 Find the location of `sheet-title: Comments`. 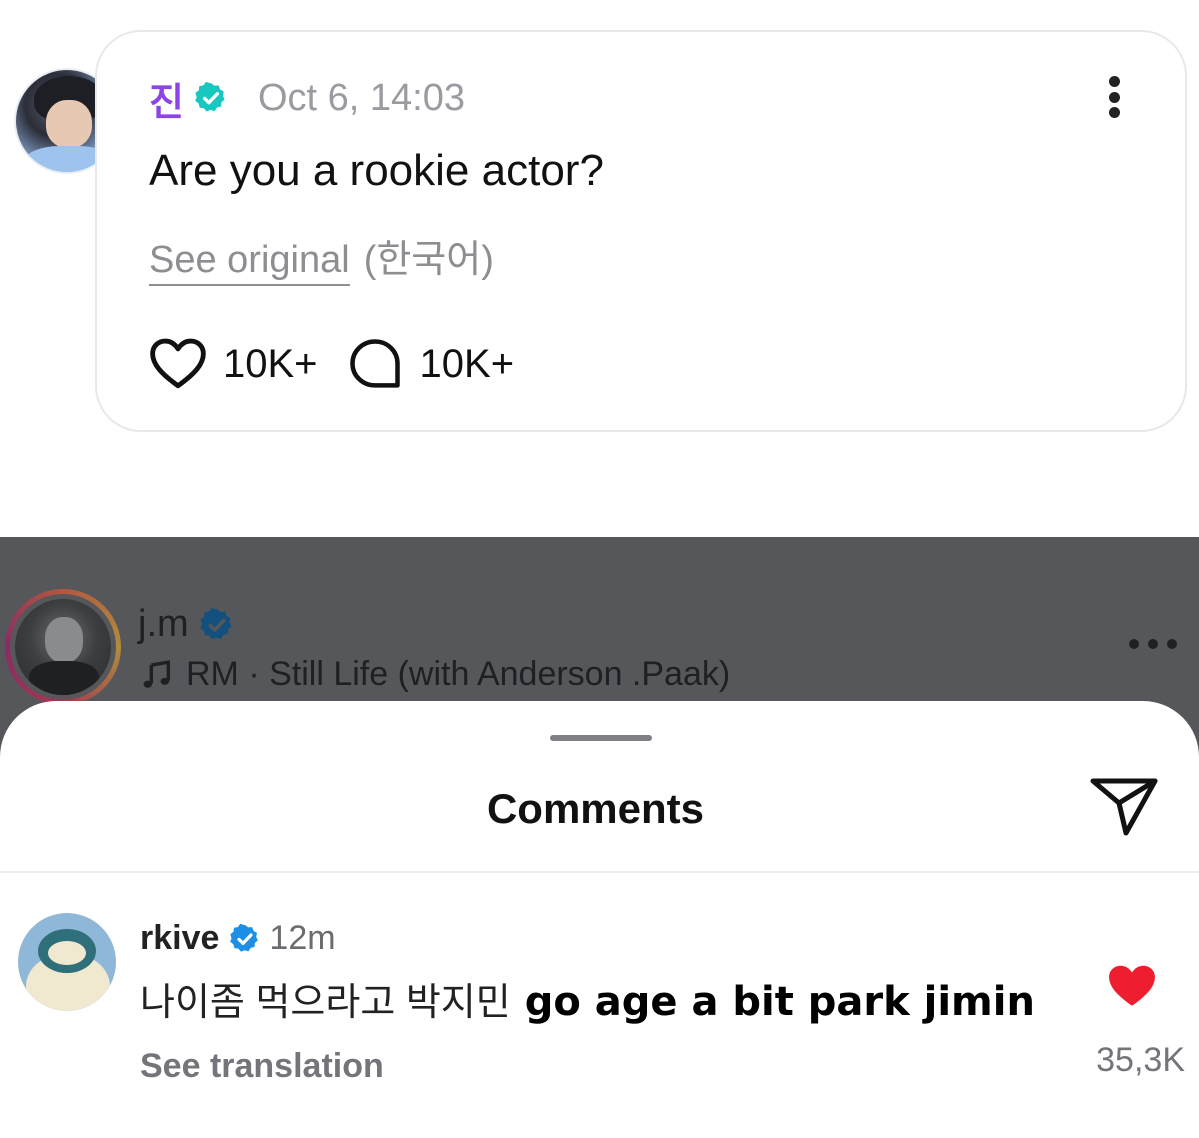

sheet-title: Comments is located at coordinates (595, 808).